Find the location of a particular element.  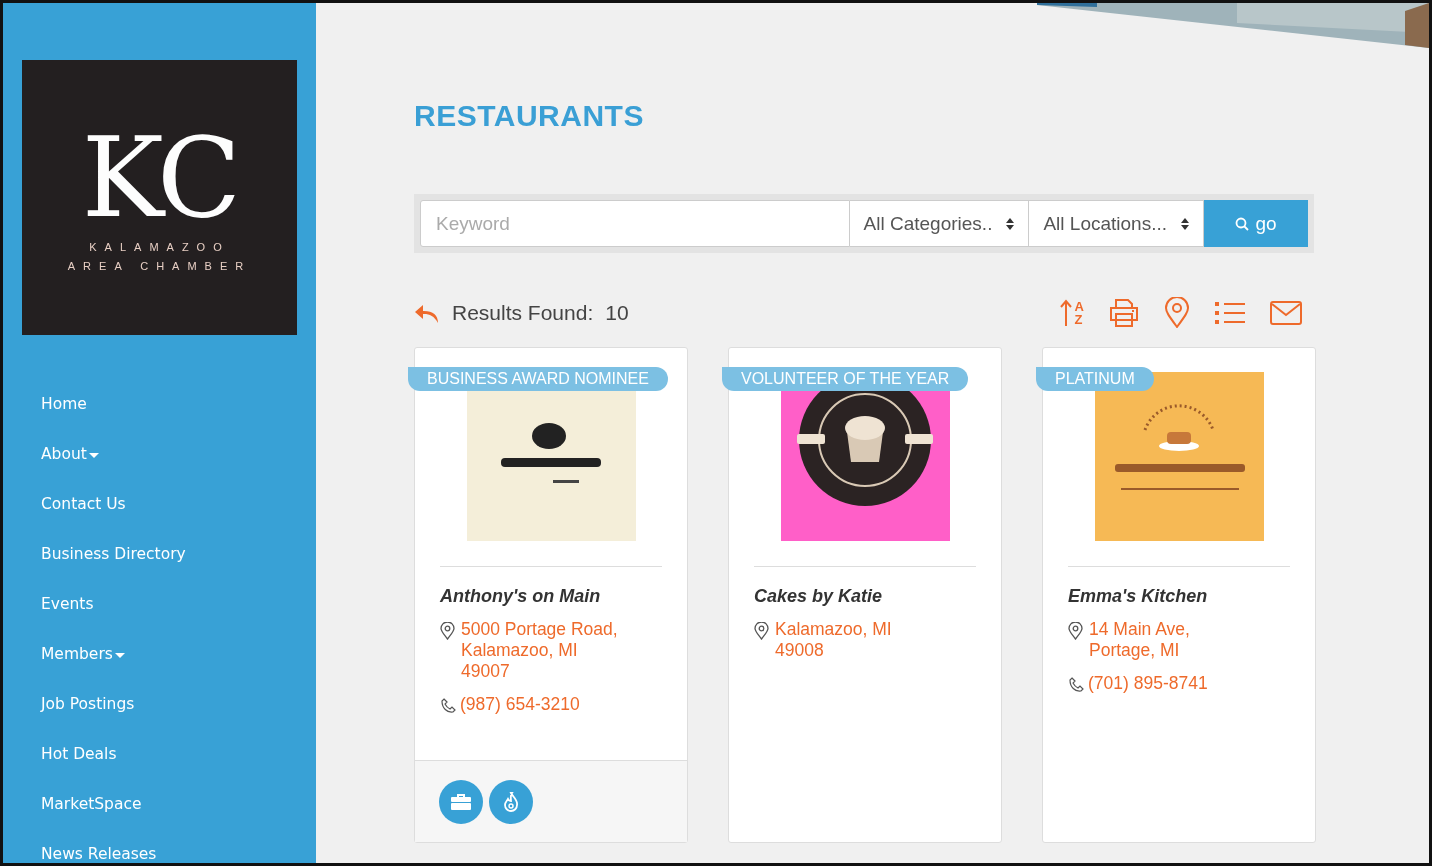

results-count: 10 is located at coordinates (617, 312).